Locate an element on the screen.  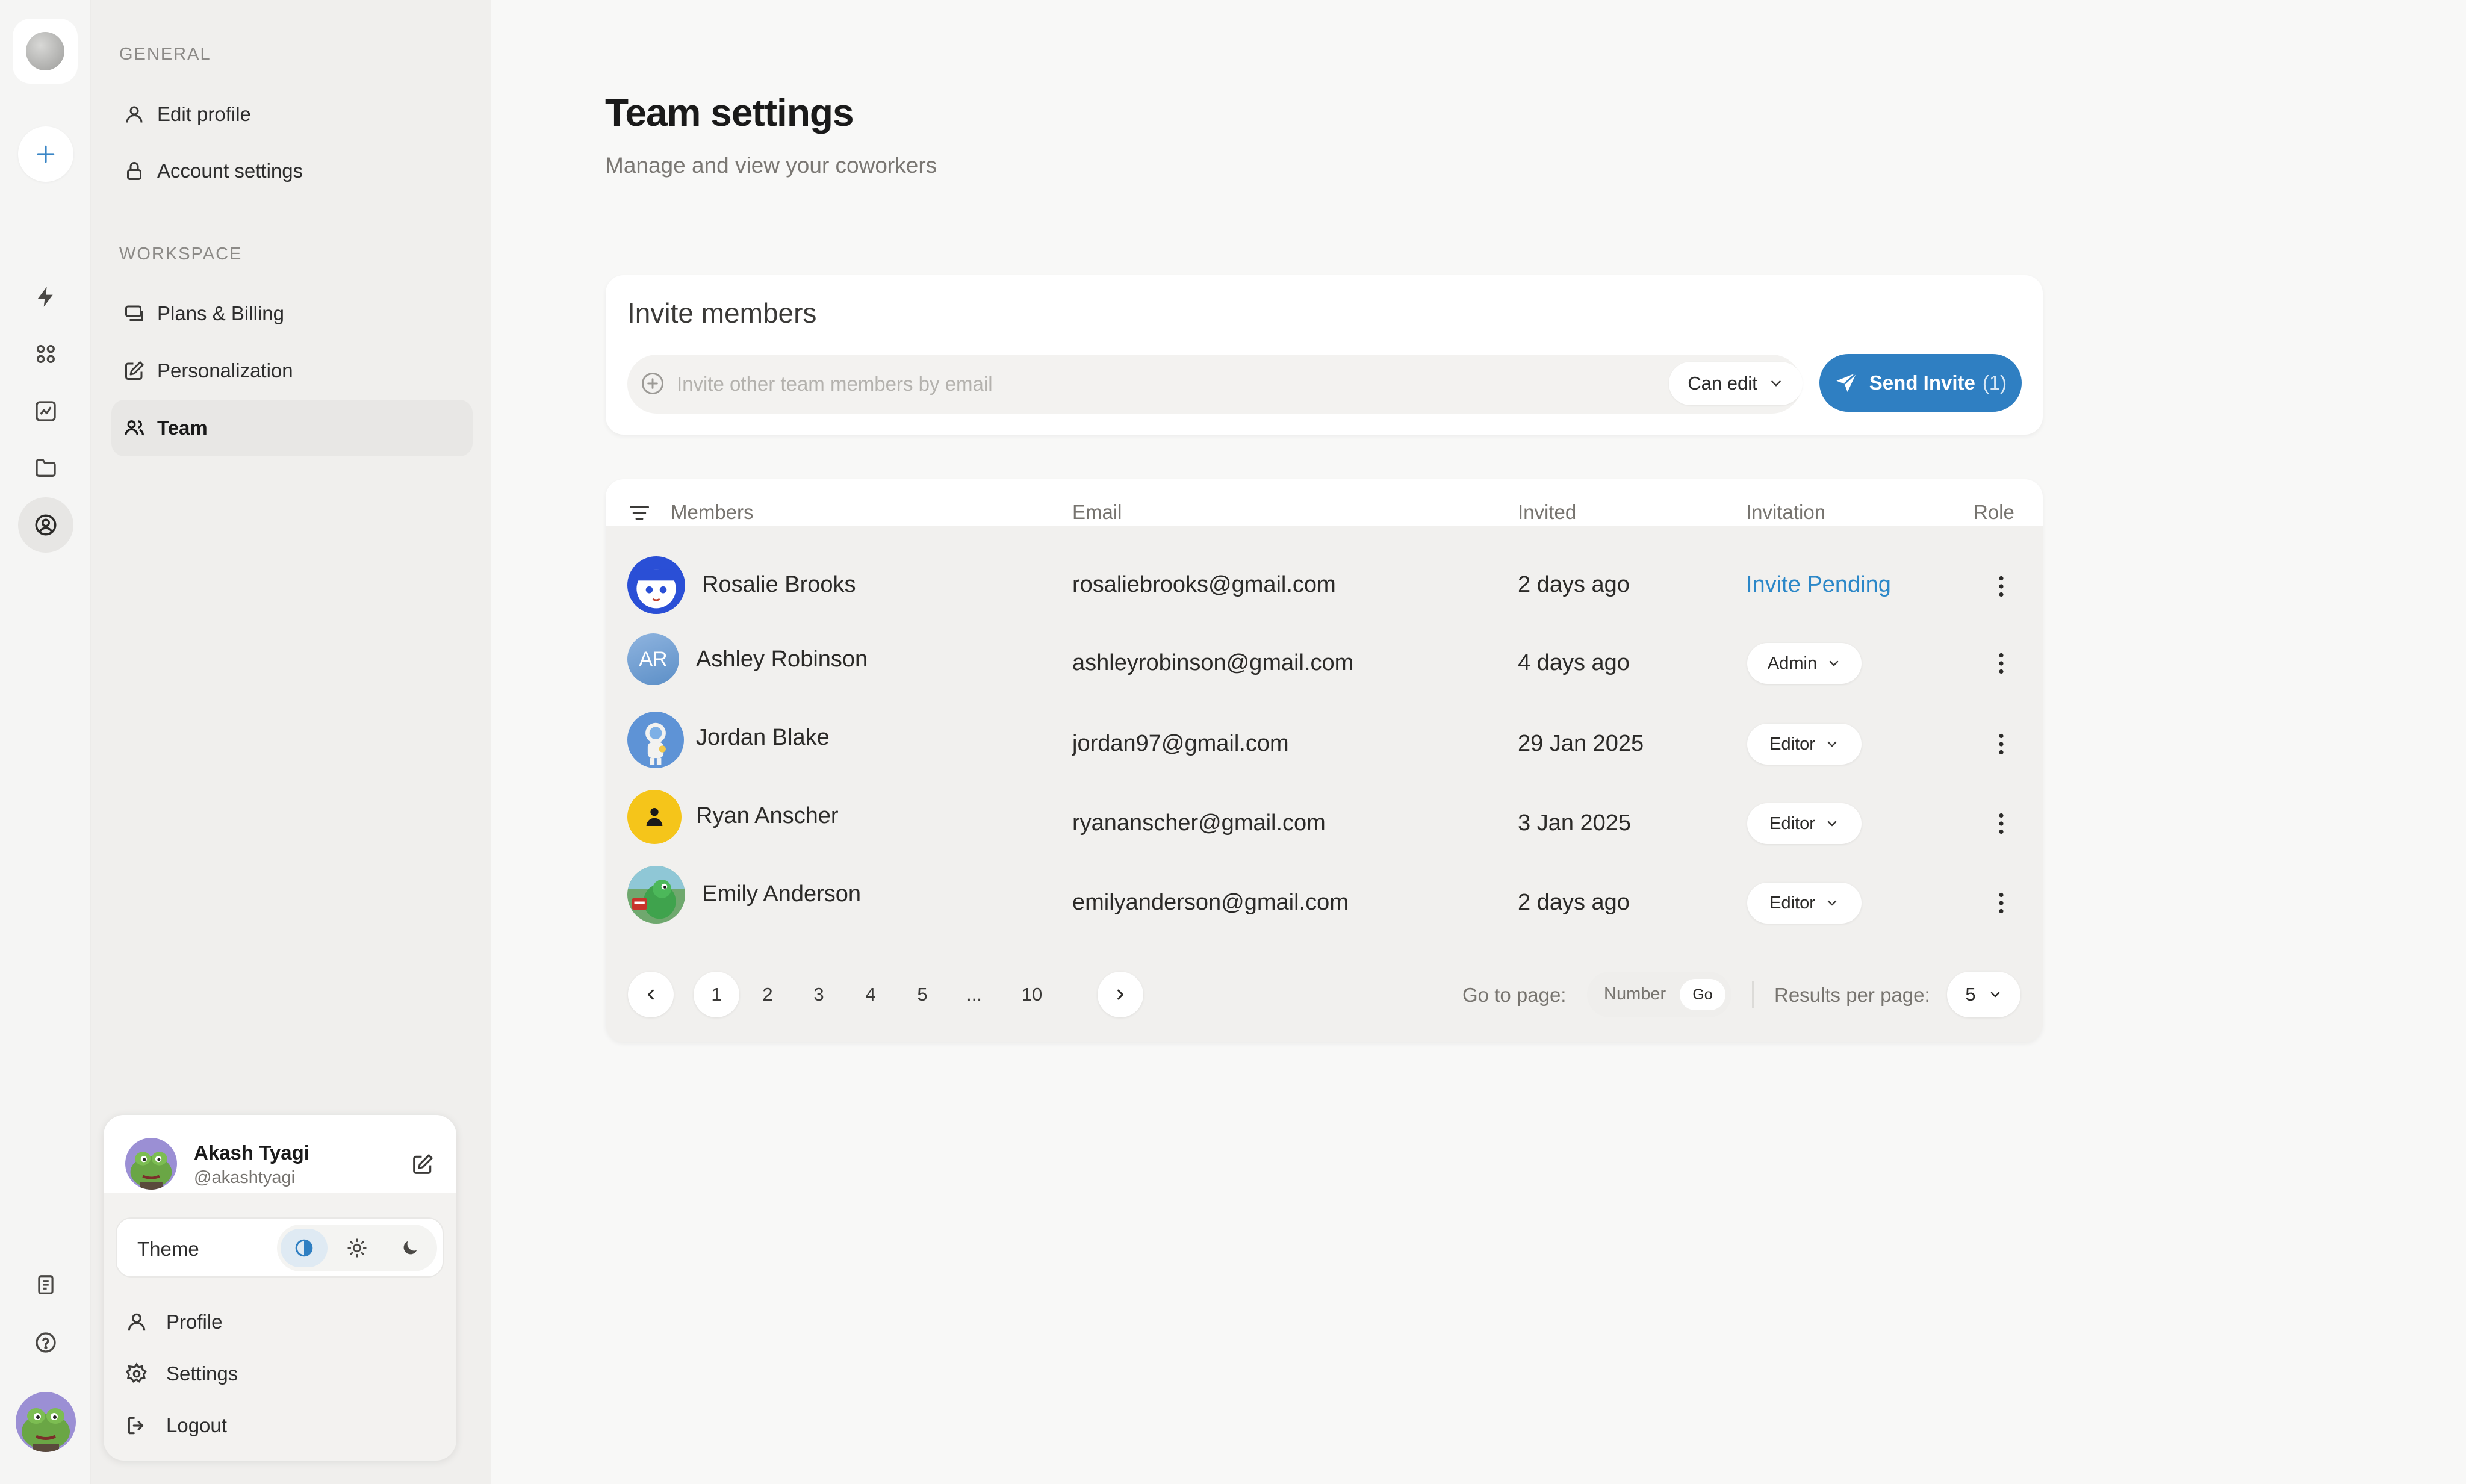
user-avatar is located at coordinates (46, 1422).